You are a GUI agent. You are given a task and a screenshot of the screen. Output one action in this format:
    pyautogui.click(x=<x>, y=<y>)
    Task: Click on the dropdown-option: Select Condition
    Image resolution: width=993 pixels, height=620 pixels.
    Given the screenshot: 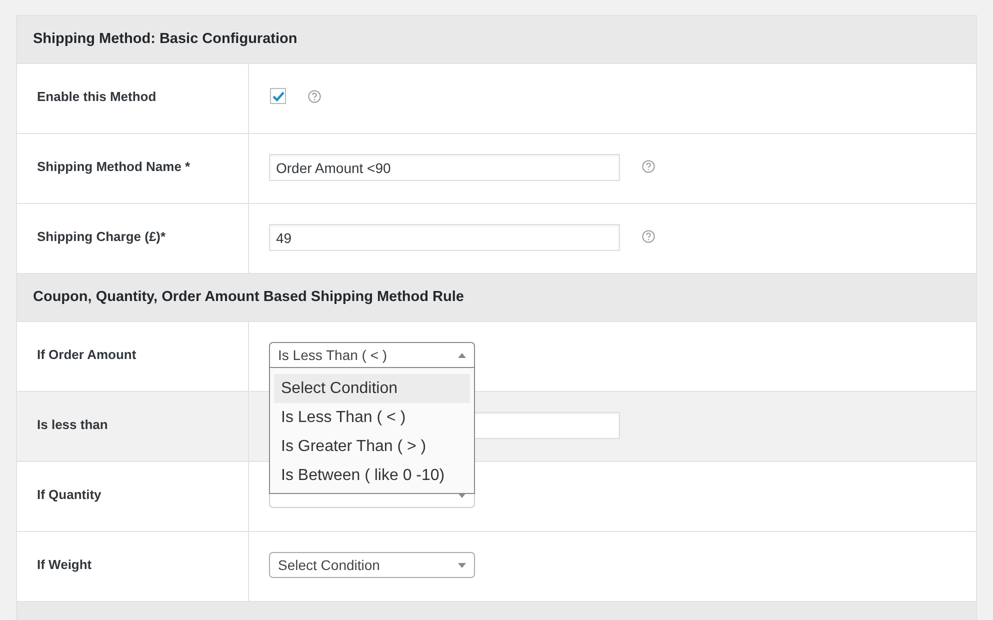 What is the action you would take?
    pyautogui.click(x=372, y=388)
    